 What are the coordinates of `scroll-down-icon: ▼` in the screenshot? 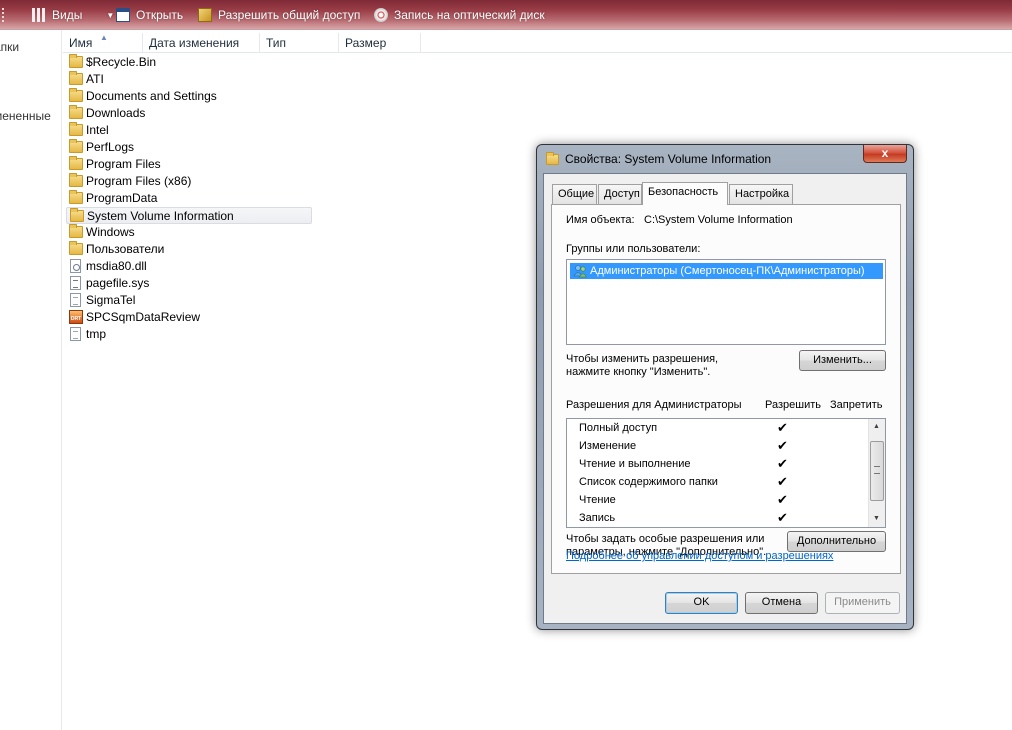 It's located at (876, 518).